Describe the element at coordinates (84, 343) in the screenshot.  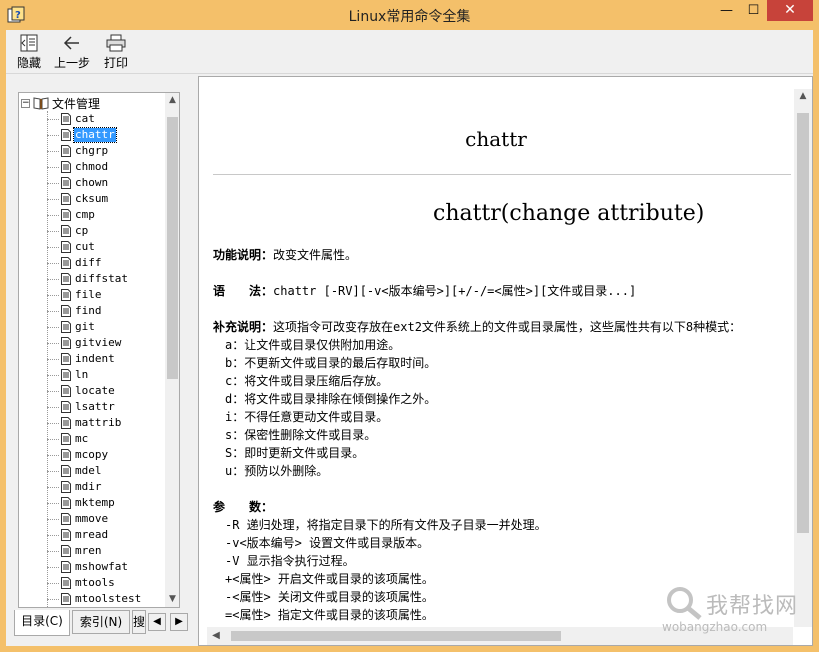
I see `tree-item-gitview: gitview` at that location.